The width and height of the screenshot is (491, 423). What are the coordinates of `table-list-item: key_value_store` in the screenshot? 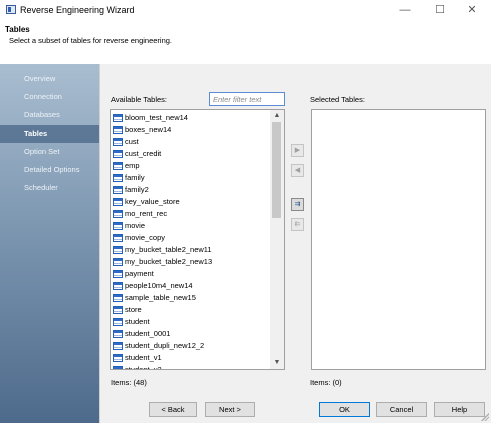 It's located at (190, 202).